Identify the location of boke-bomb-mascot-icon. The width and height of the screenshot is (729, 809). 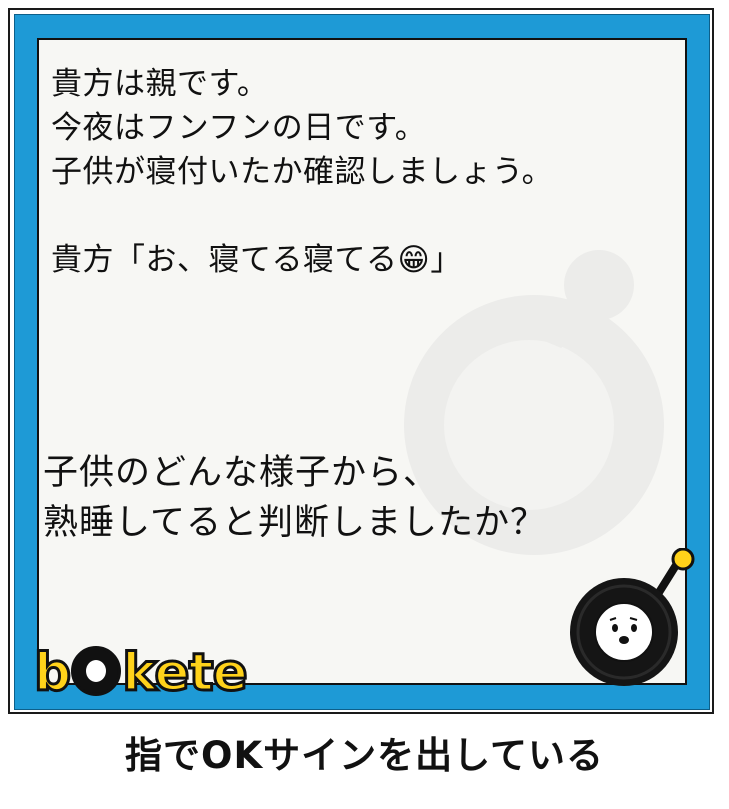
(632, 617).